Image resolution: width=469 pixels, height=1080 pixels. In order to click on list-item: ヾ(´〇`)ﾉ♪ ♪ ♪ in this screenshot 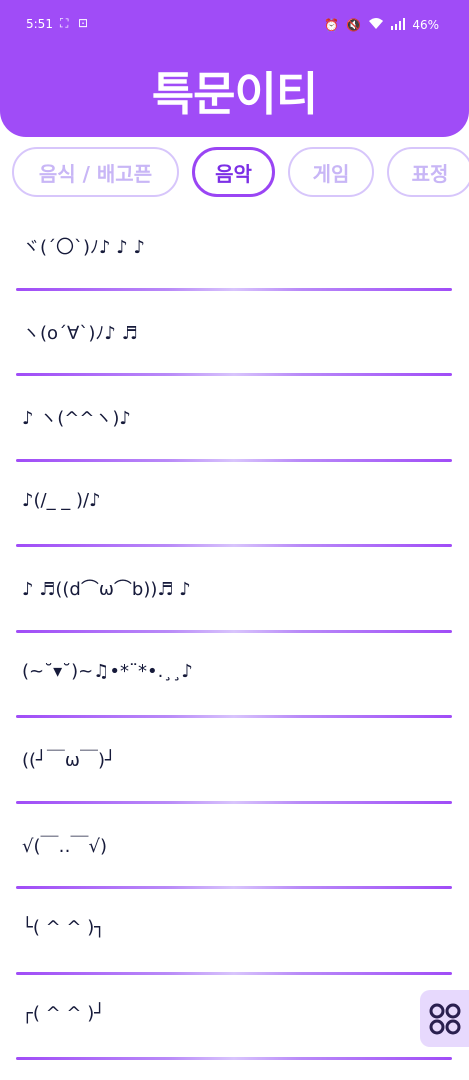, I will do `click(234, 248)`.